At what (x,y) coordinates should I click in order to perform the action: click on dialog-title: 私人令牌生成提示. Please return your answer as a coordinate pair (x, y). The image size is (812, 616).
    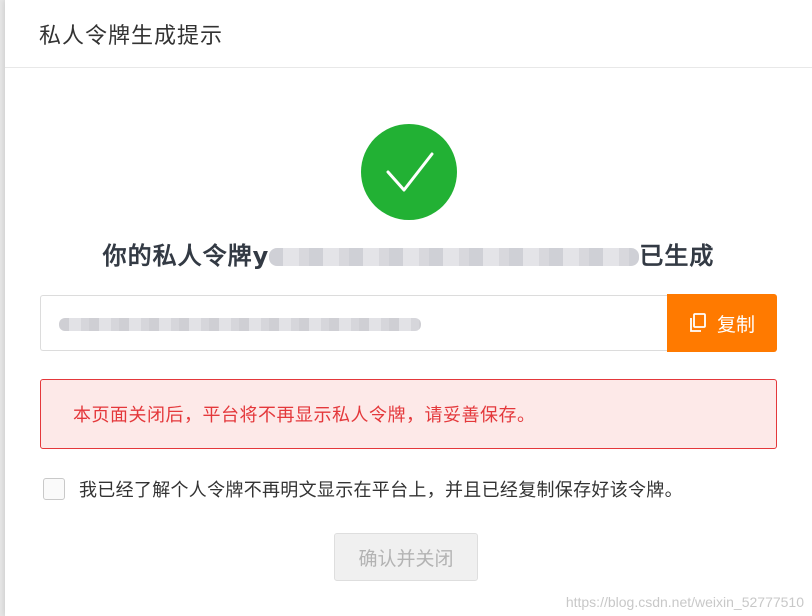
    Looking at the image, I should click on (131, 36).